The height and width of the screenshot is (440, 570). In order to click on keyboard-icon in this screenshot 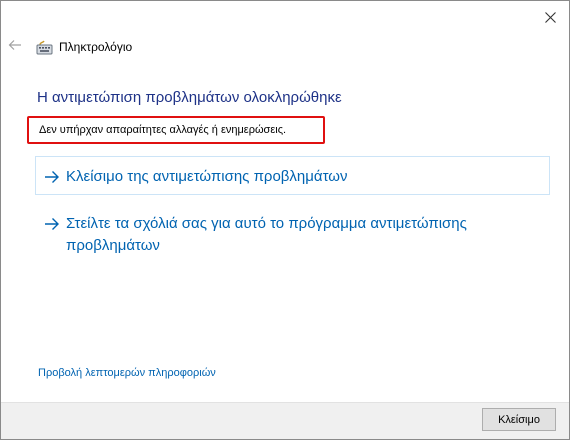, I will do `click(44, 47)`.